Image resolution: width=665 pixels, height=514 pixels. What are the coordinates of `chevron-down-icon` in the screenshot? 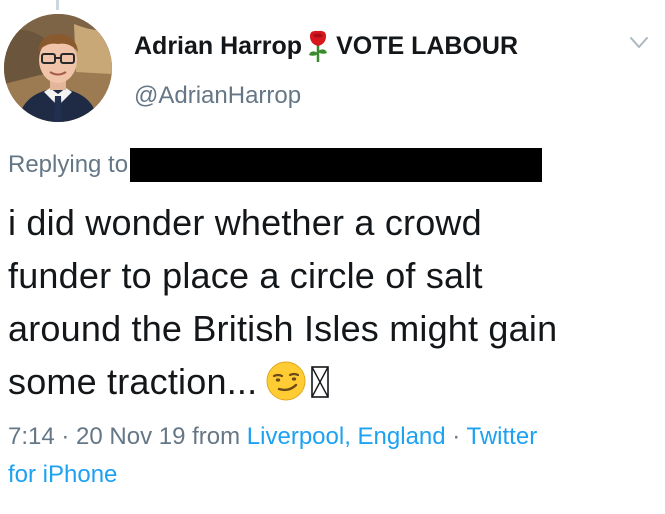 It's located at (639, 43).